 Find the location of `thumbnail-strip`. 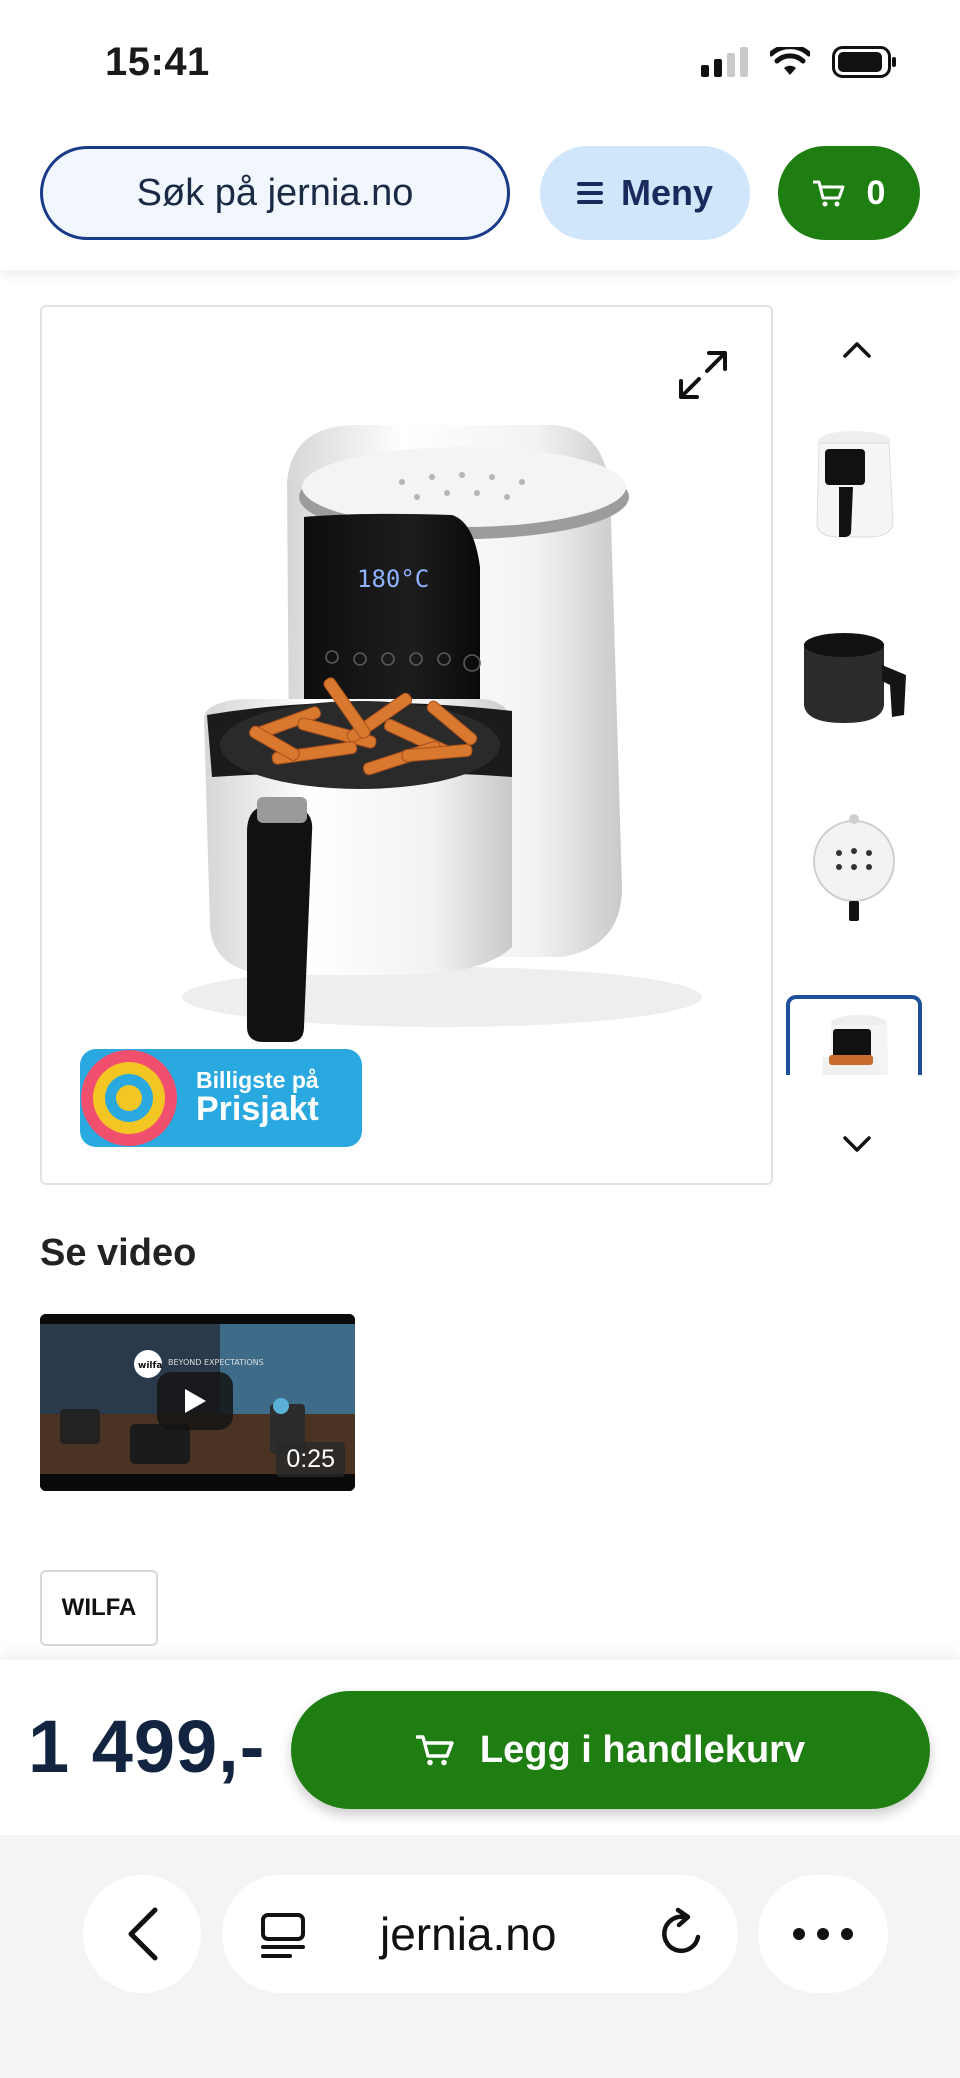

thumbnail-strip is located at coordinates (857, 745).